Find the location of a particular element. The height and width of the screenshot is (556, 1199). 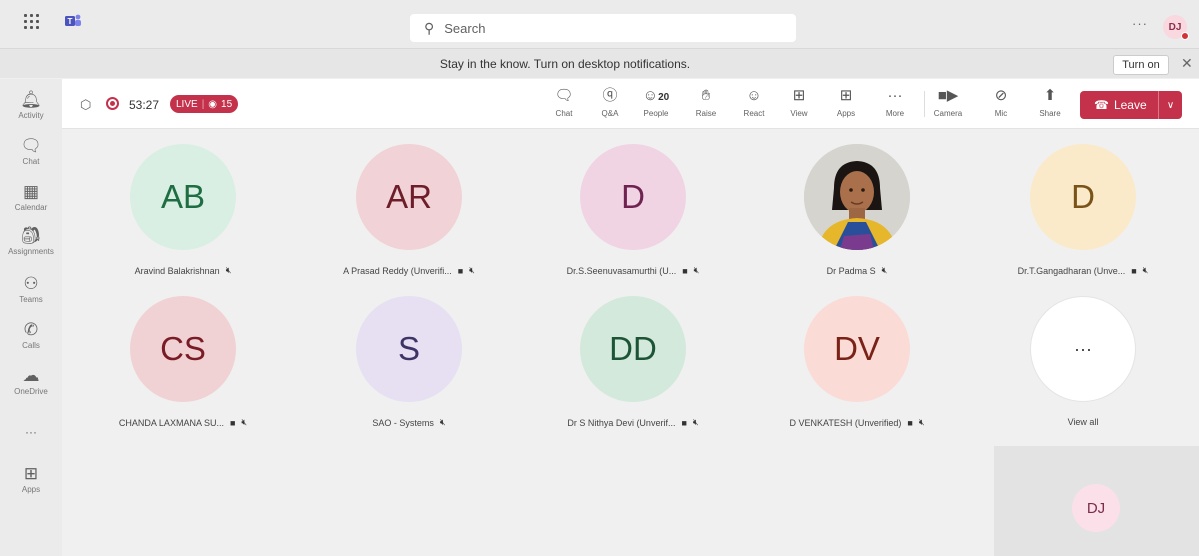

participant-name-row: SAO - Systems 🔇︎ is located at coordinates (409, 422).